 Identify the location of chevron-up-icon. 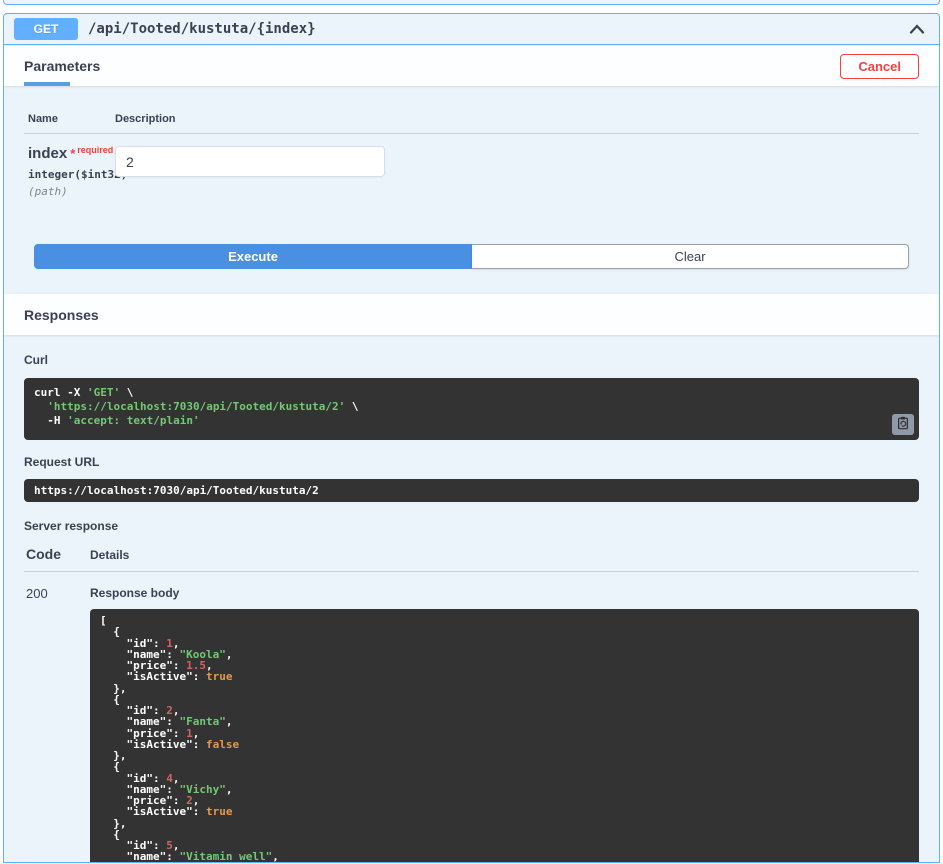
(917, 29).